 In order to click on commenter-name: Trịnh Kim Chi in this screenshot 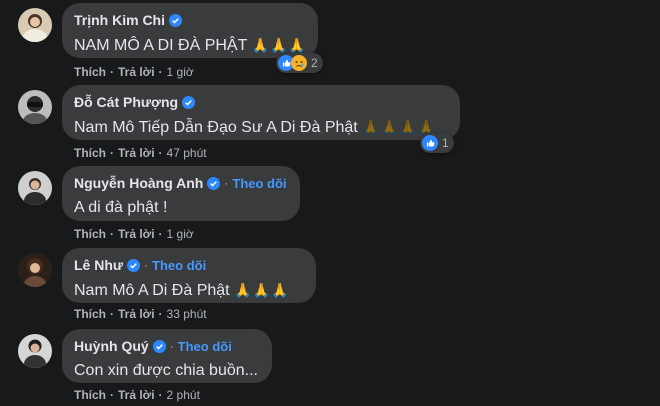, I will do `click(119, 20)`.